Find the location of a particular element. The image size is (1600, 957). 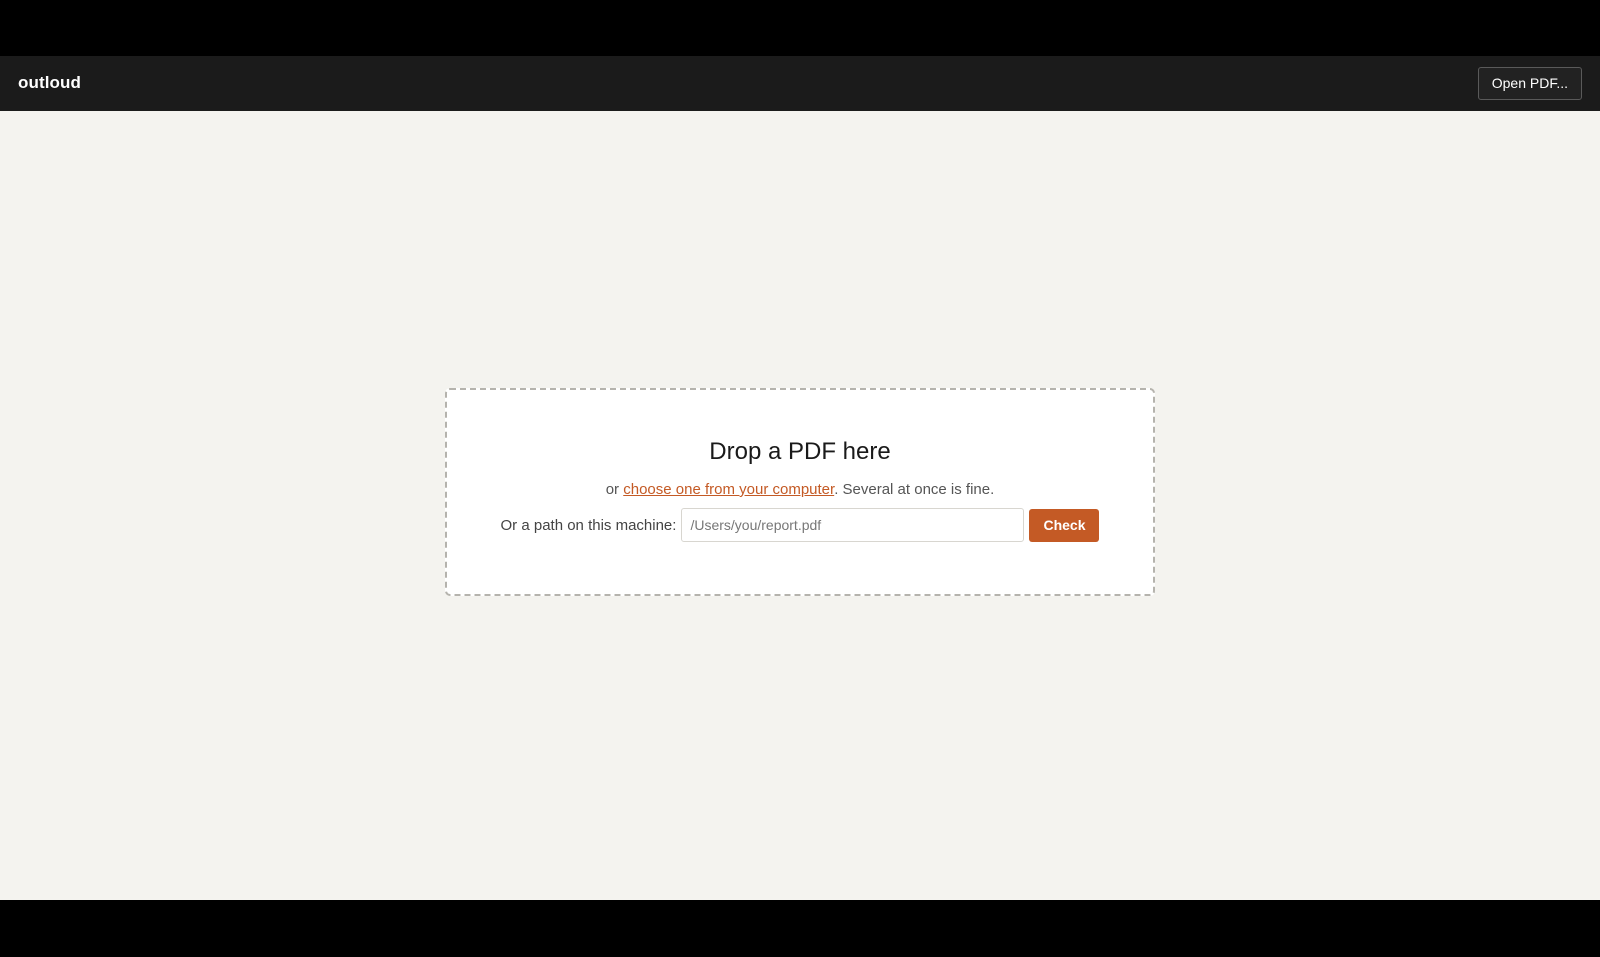

app-title: outloud is located at coordinates (50, 82).